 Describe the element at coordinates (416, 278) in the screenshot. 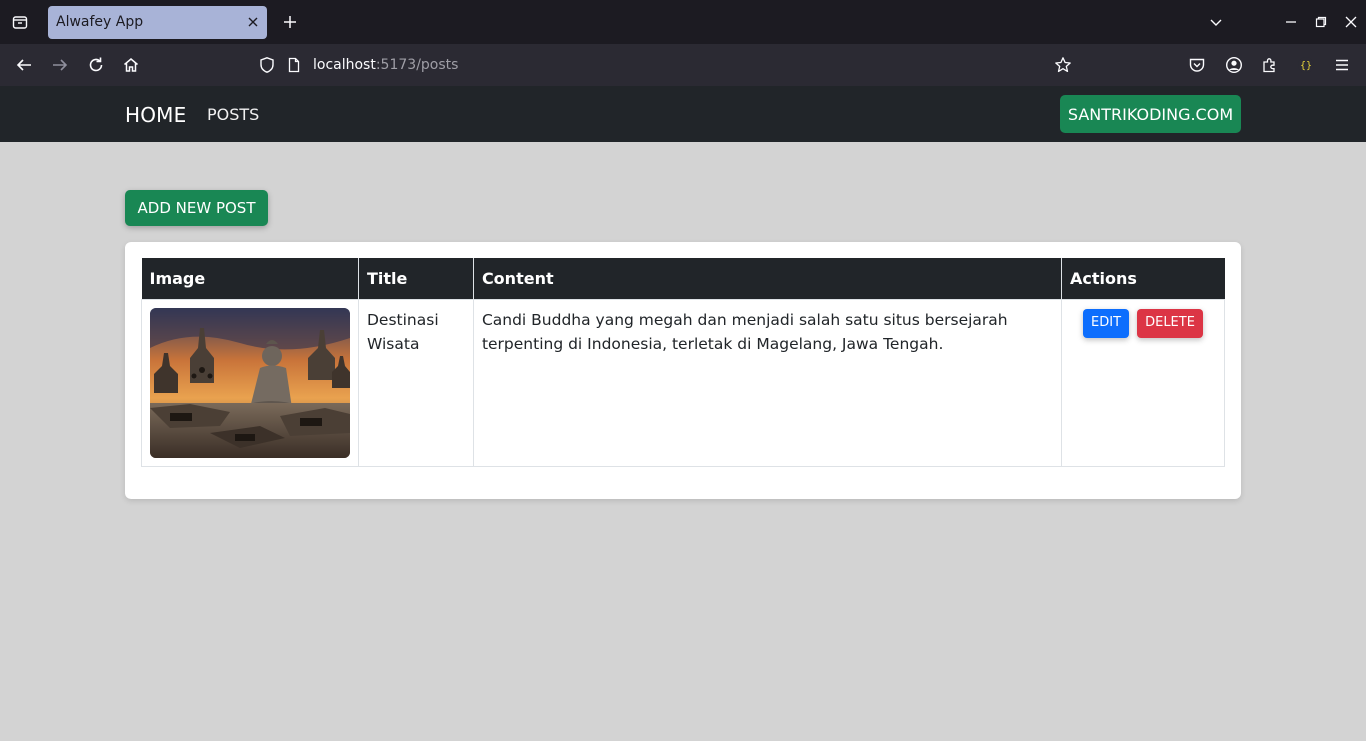

I see `header-title: Title` at that location.